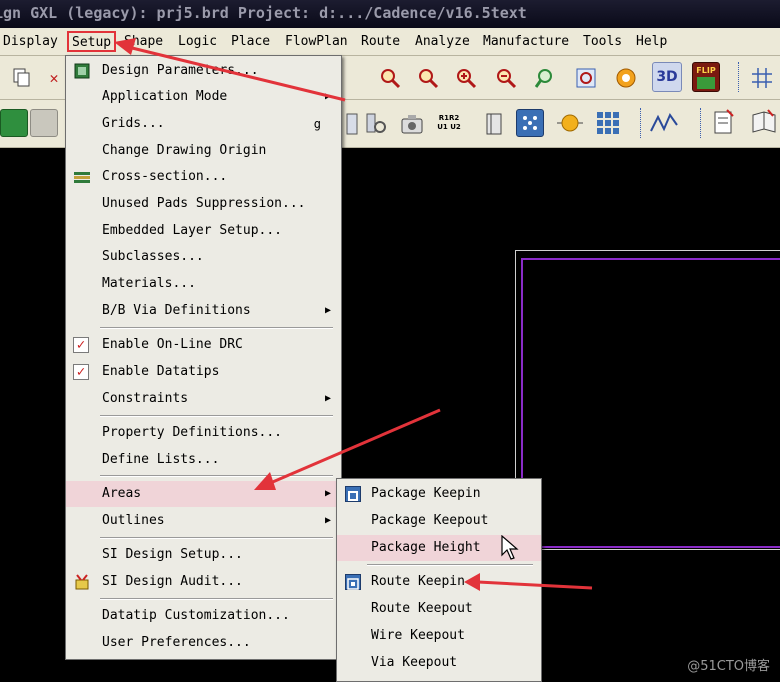 The height and width of the screenshot is (682, 780). Describe the element at coordinates (390, 78) in the screenshot. I see `zoom-fit-icon` at that location.